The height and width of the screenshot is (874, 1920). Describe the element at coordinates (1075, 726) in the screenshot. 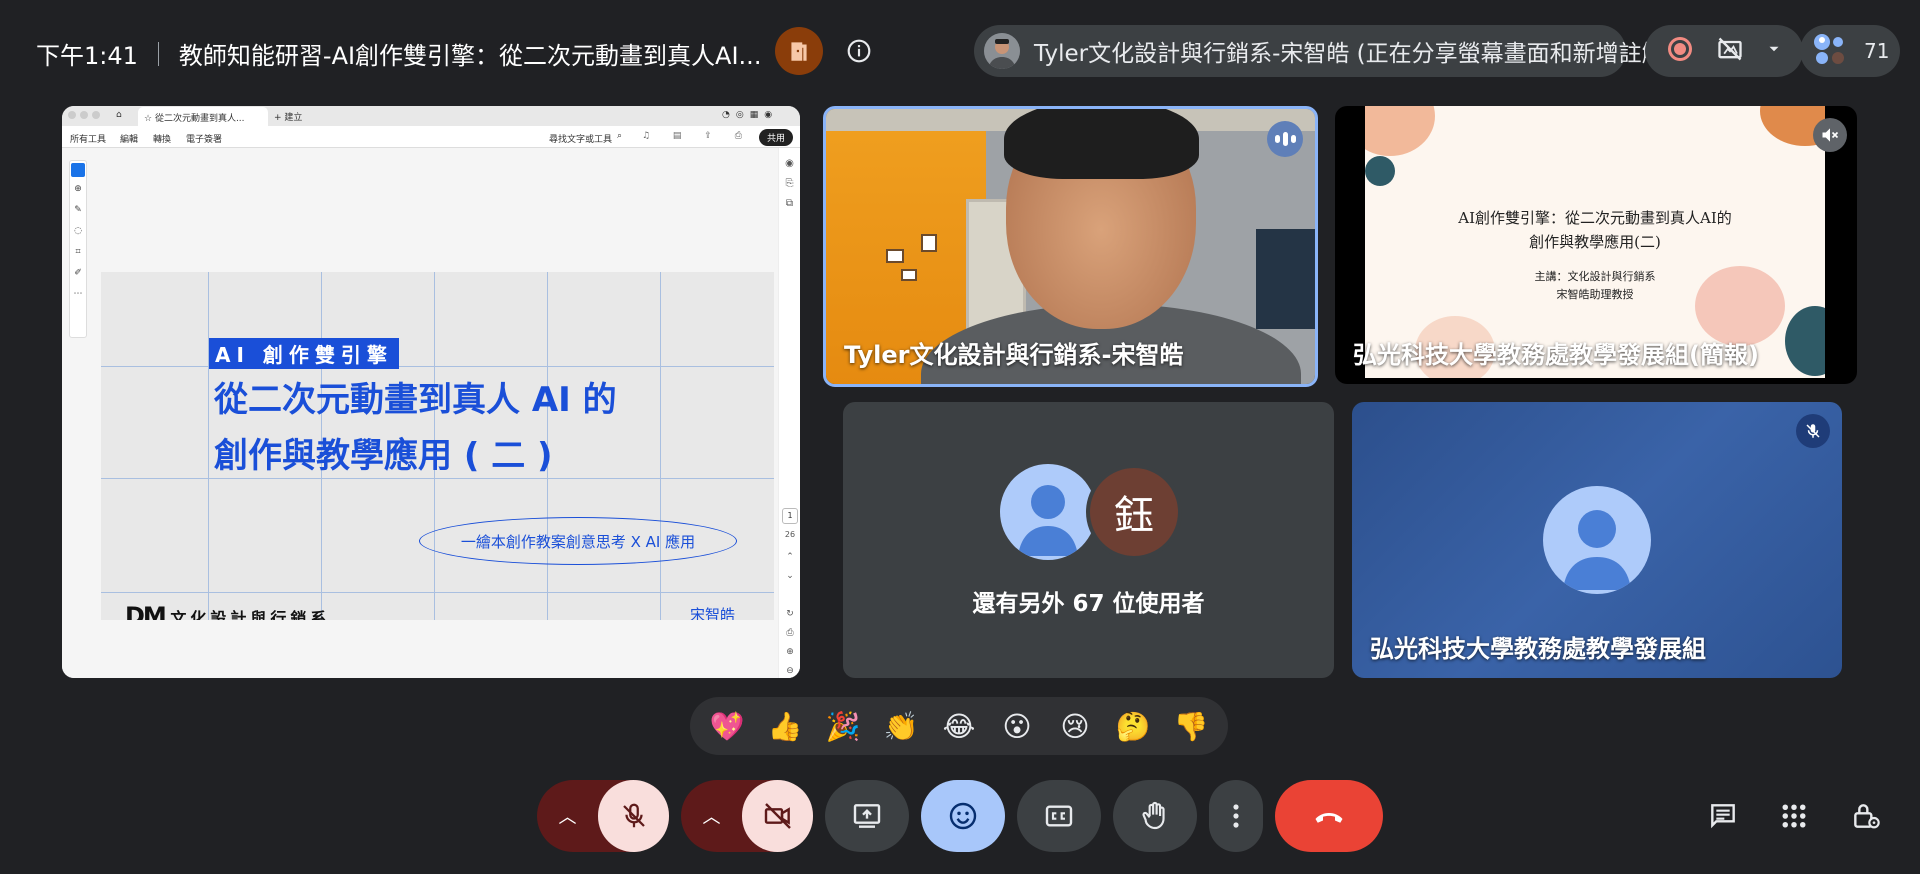

I see `reaction-crying: 😢` at that location.